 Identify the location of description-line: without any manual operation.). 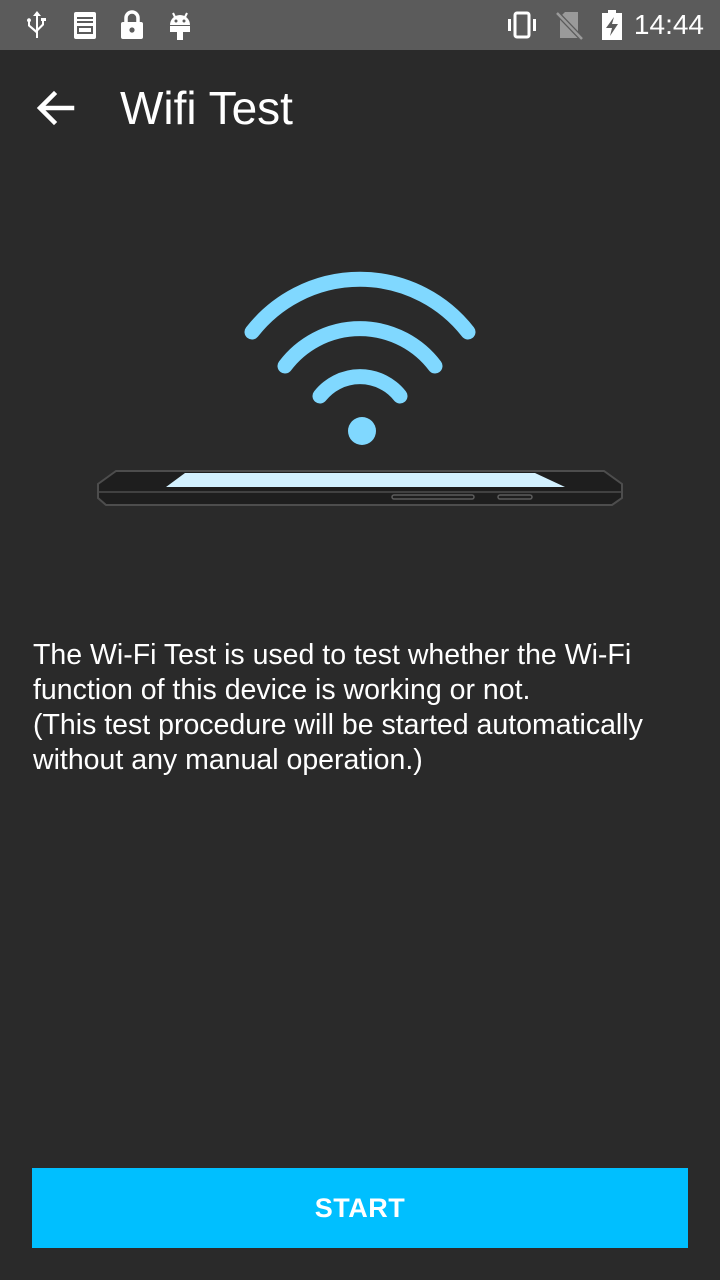
(228, 760).